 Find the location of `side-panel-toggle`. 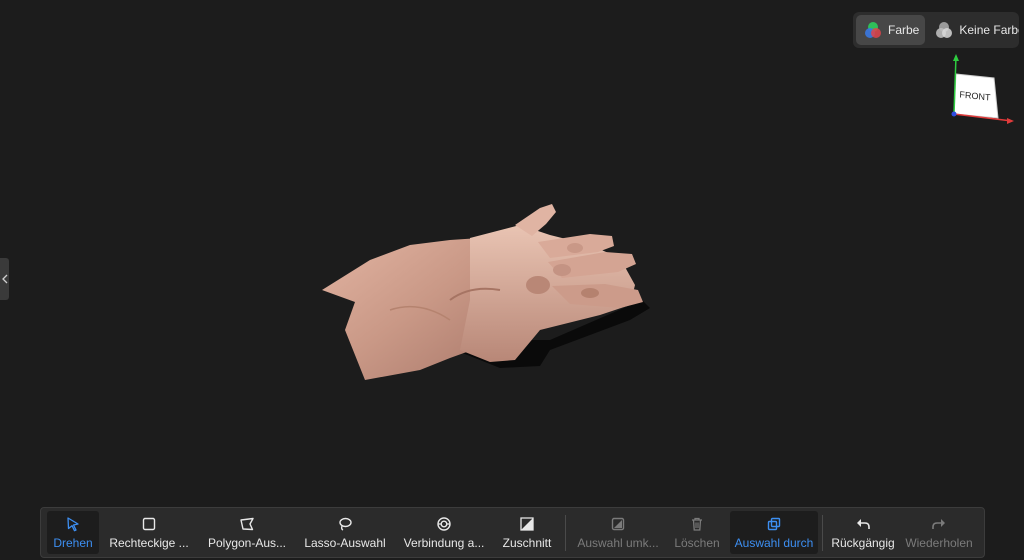

side-panel-toggle is located at coordinates (4, 279).